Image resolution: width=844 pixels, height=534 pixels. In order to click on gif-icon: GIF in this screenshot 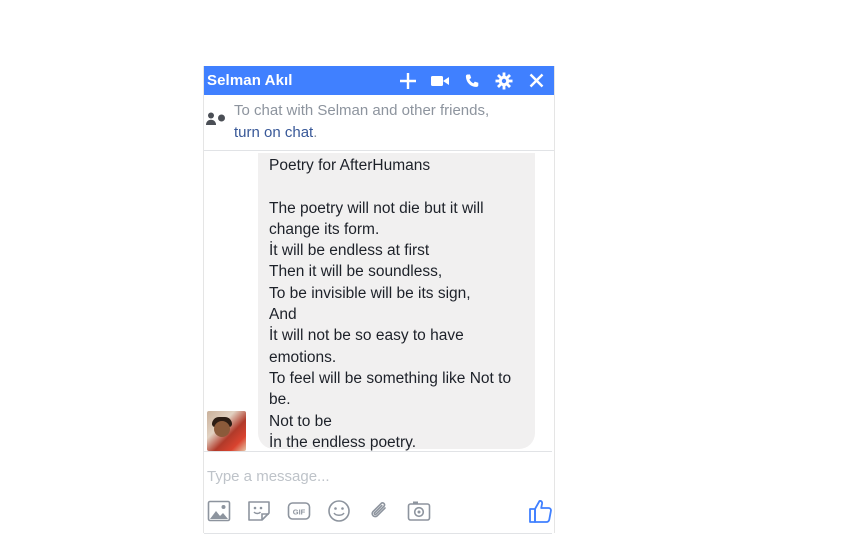, I will do `click(299, 511)`.